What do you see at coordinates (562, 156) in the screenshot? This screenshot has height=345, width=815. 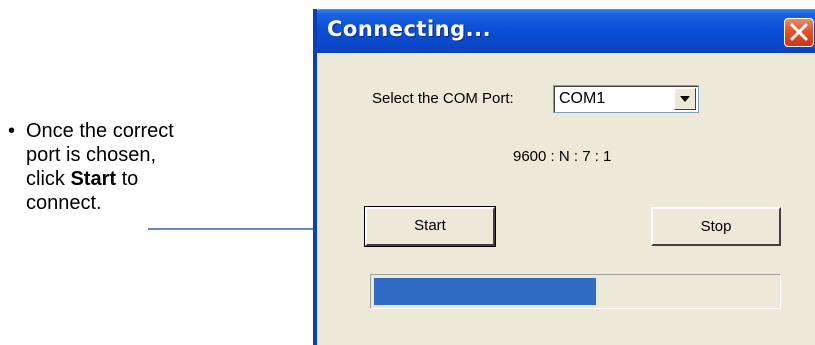 I see `serial-settings-text: 9600 : N : 7 : 1` at bounding box center [562, 156].